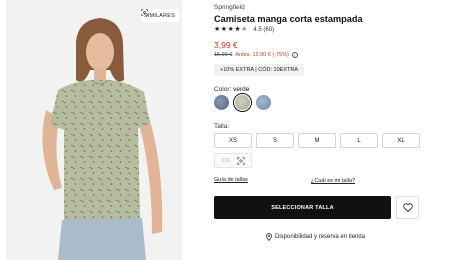 The image size is (475, 260). I want to click on color-swatch-verde, so click(242, 102).